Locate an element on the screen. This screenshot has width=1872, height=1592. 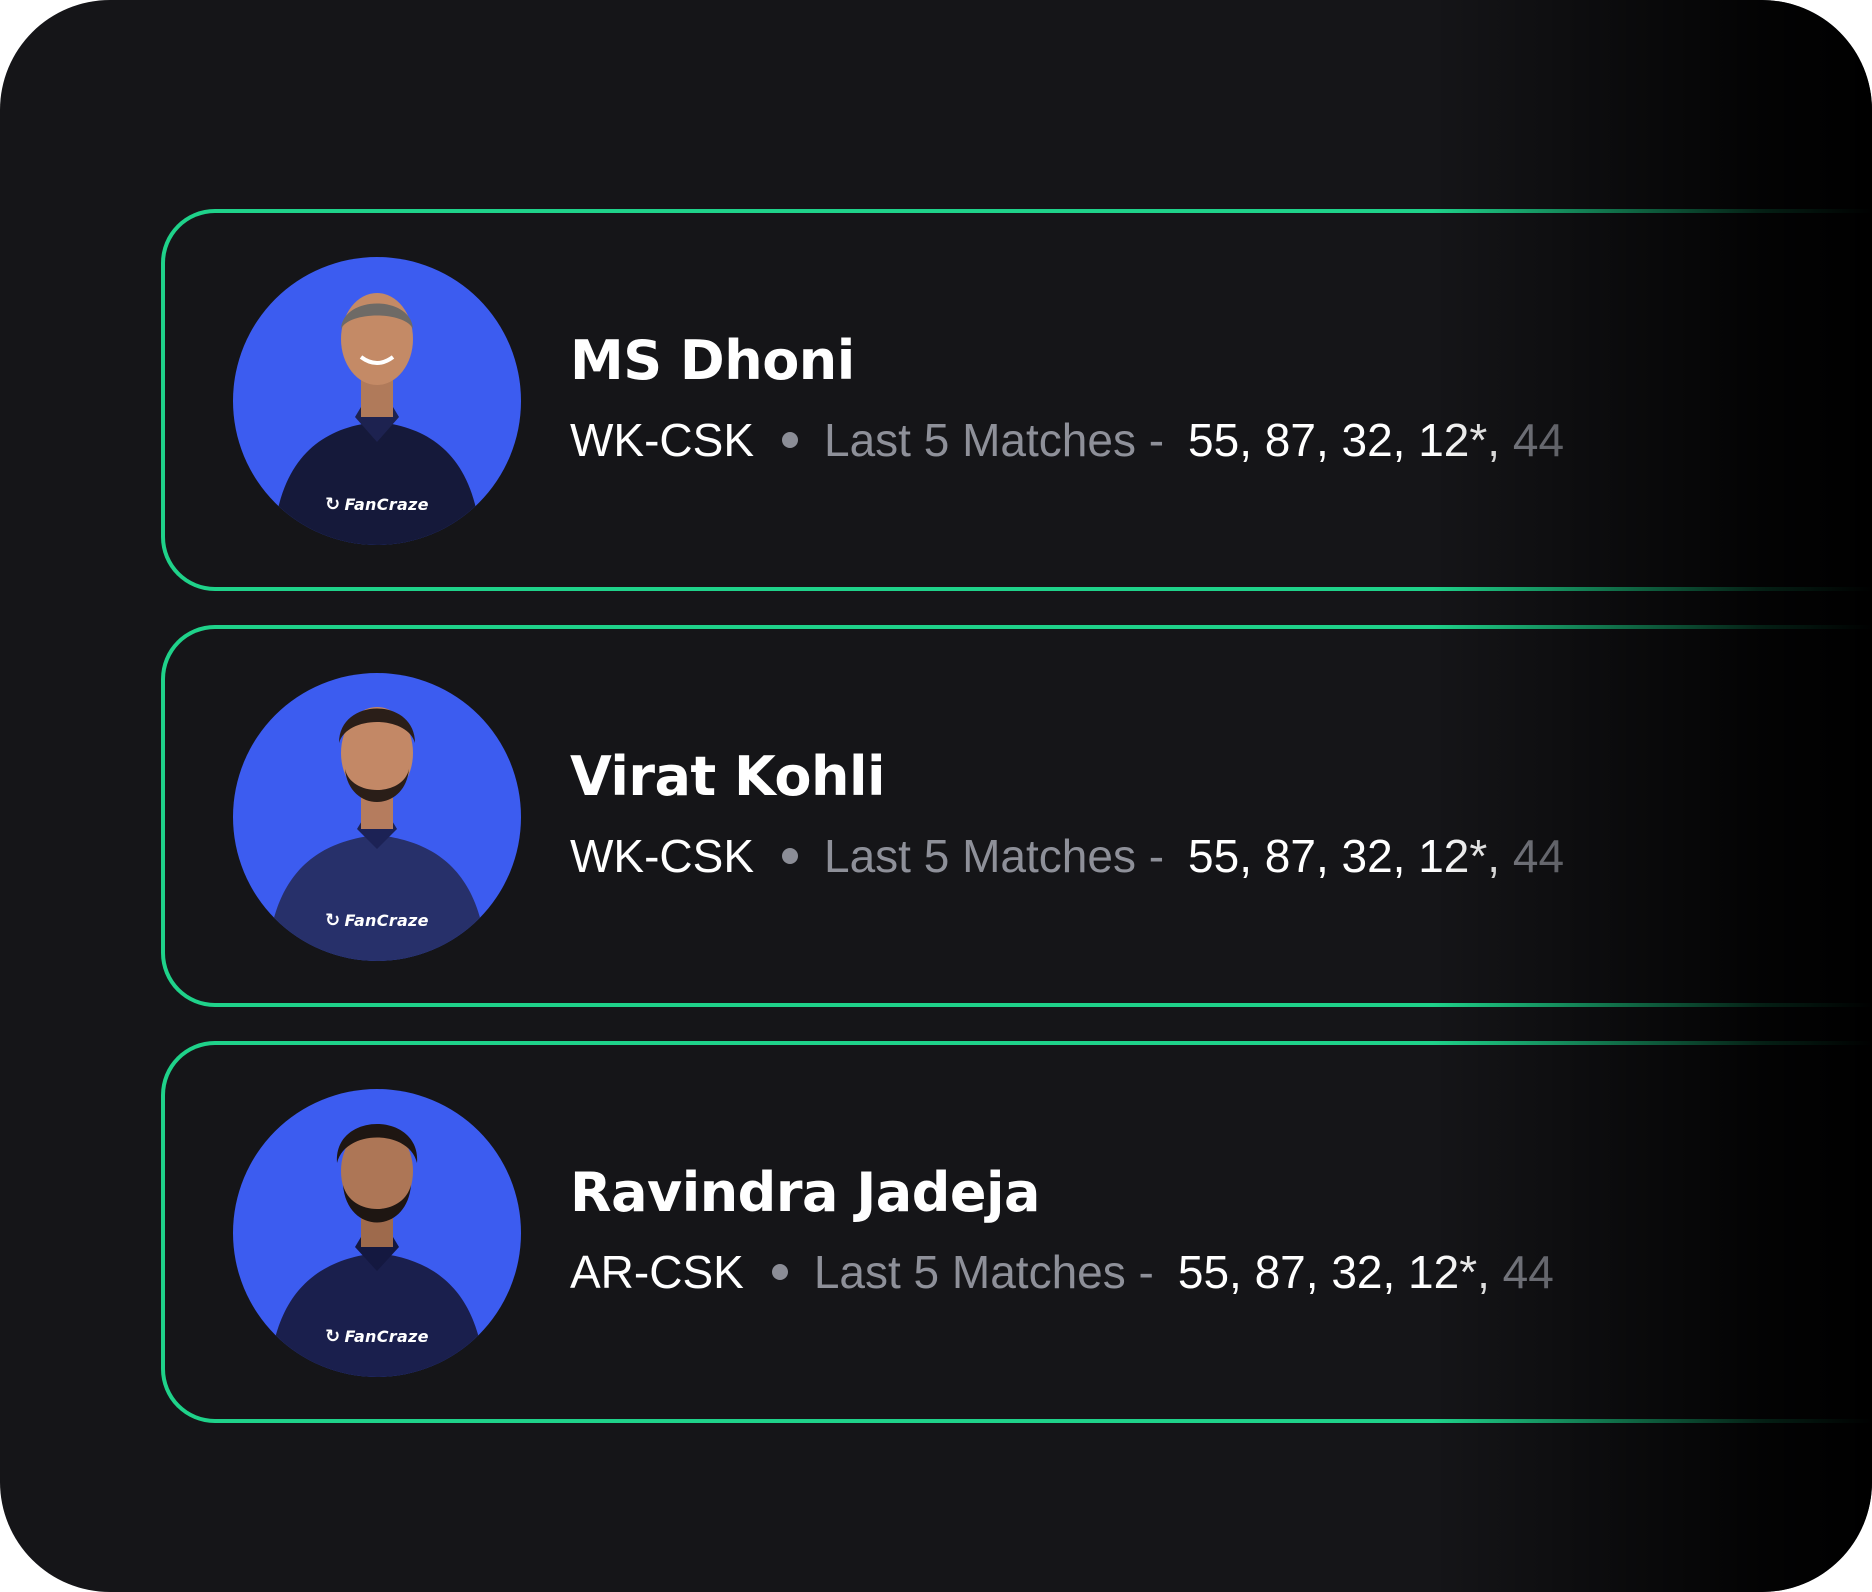
player-name: Ravindra Jadeja is located at coordinates (805, 1192).